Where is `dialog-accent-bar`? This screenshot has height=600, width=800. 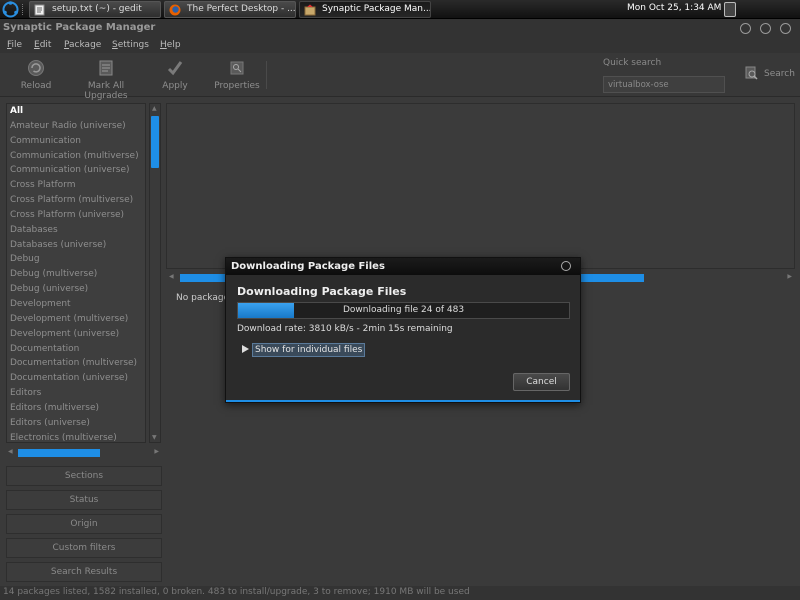 dialog-accent-bar is located at coordinates (403, 401).